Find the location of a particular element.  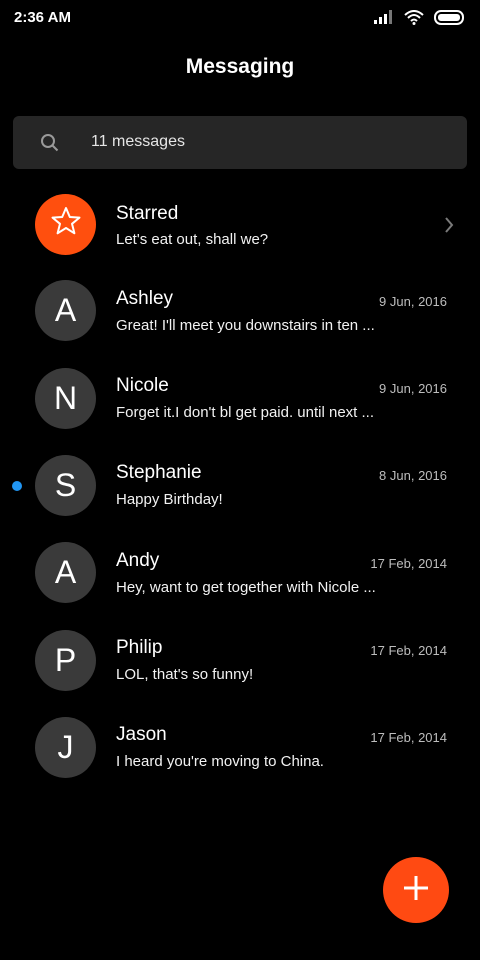

conversation-name: Ashley is located at coordinates (145, 298).